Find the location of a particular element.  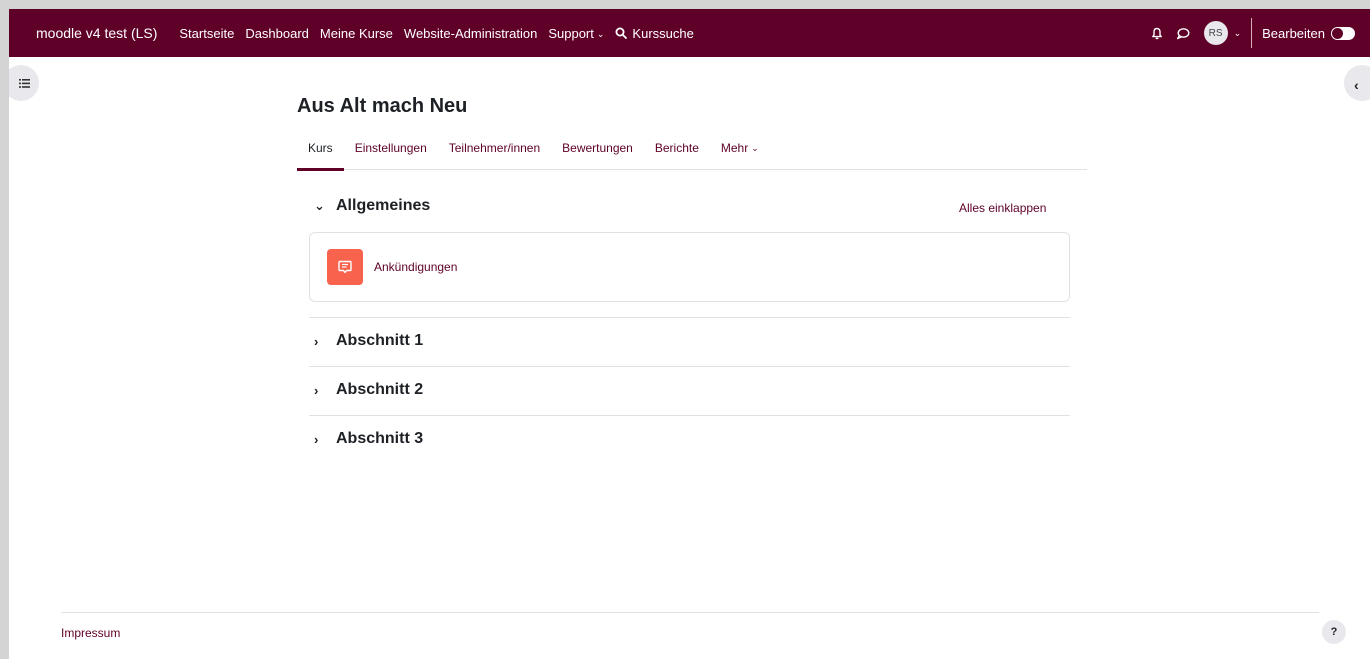

tab-mehr-label: Mehr is located at coordinates (734, 148).